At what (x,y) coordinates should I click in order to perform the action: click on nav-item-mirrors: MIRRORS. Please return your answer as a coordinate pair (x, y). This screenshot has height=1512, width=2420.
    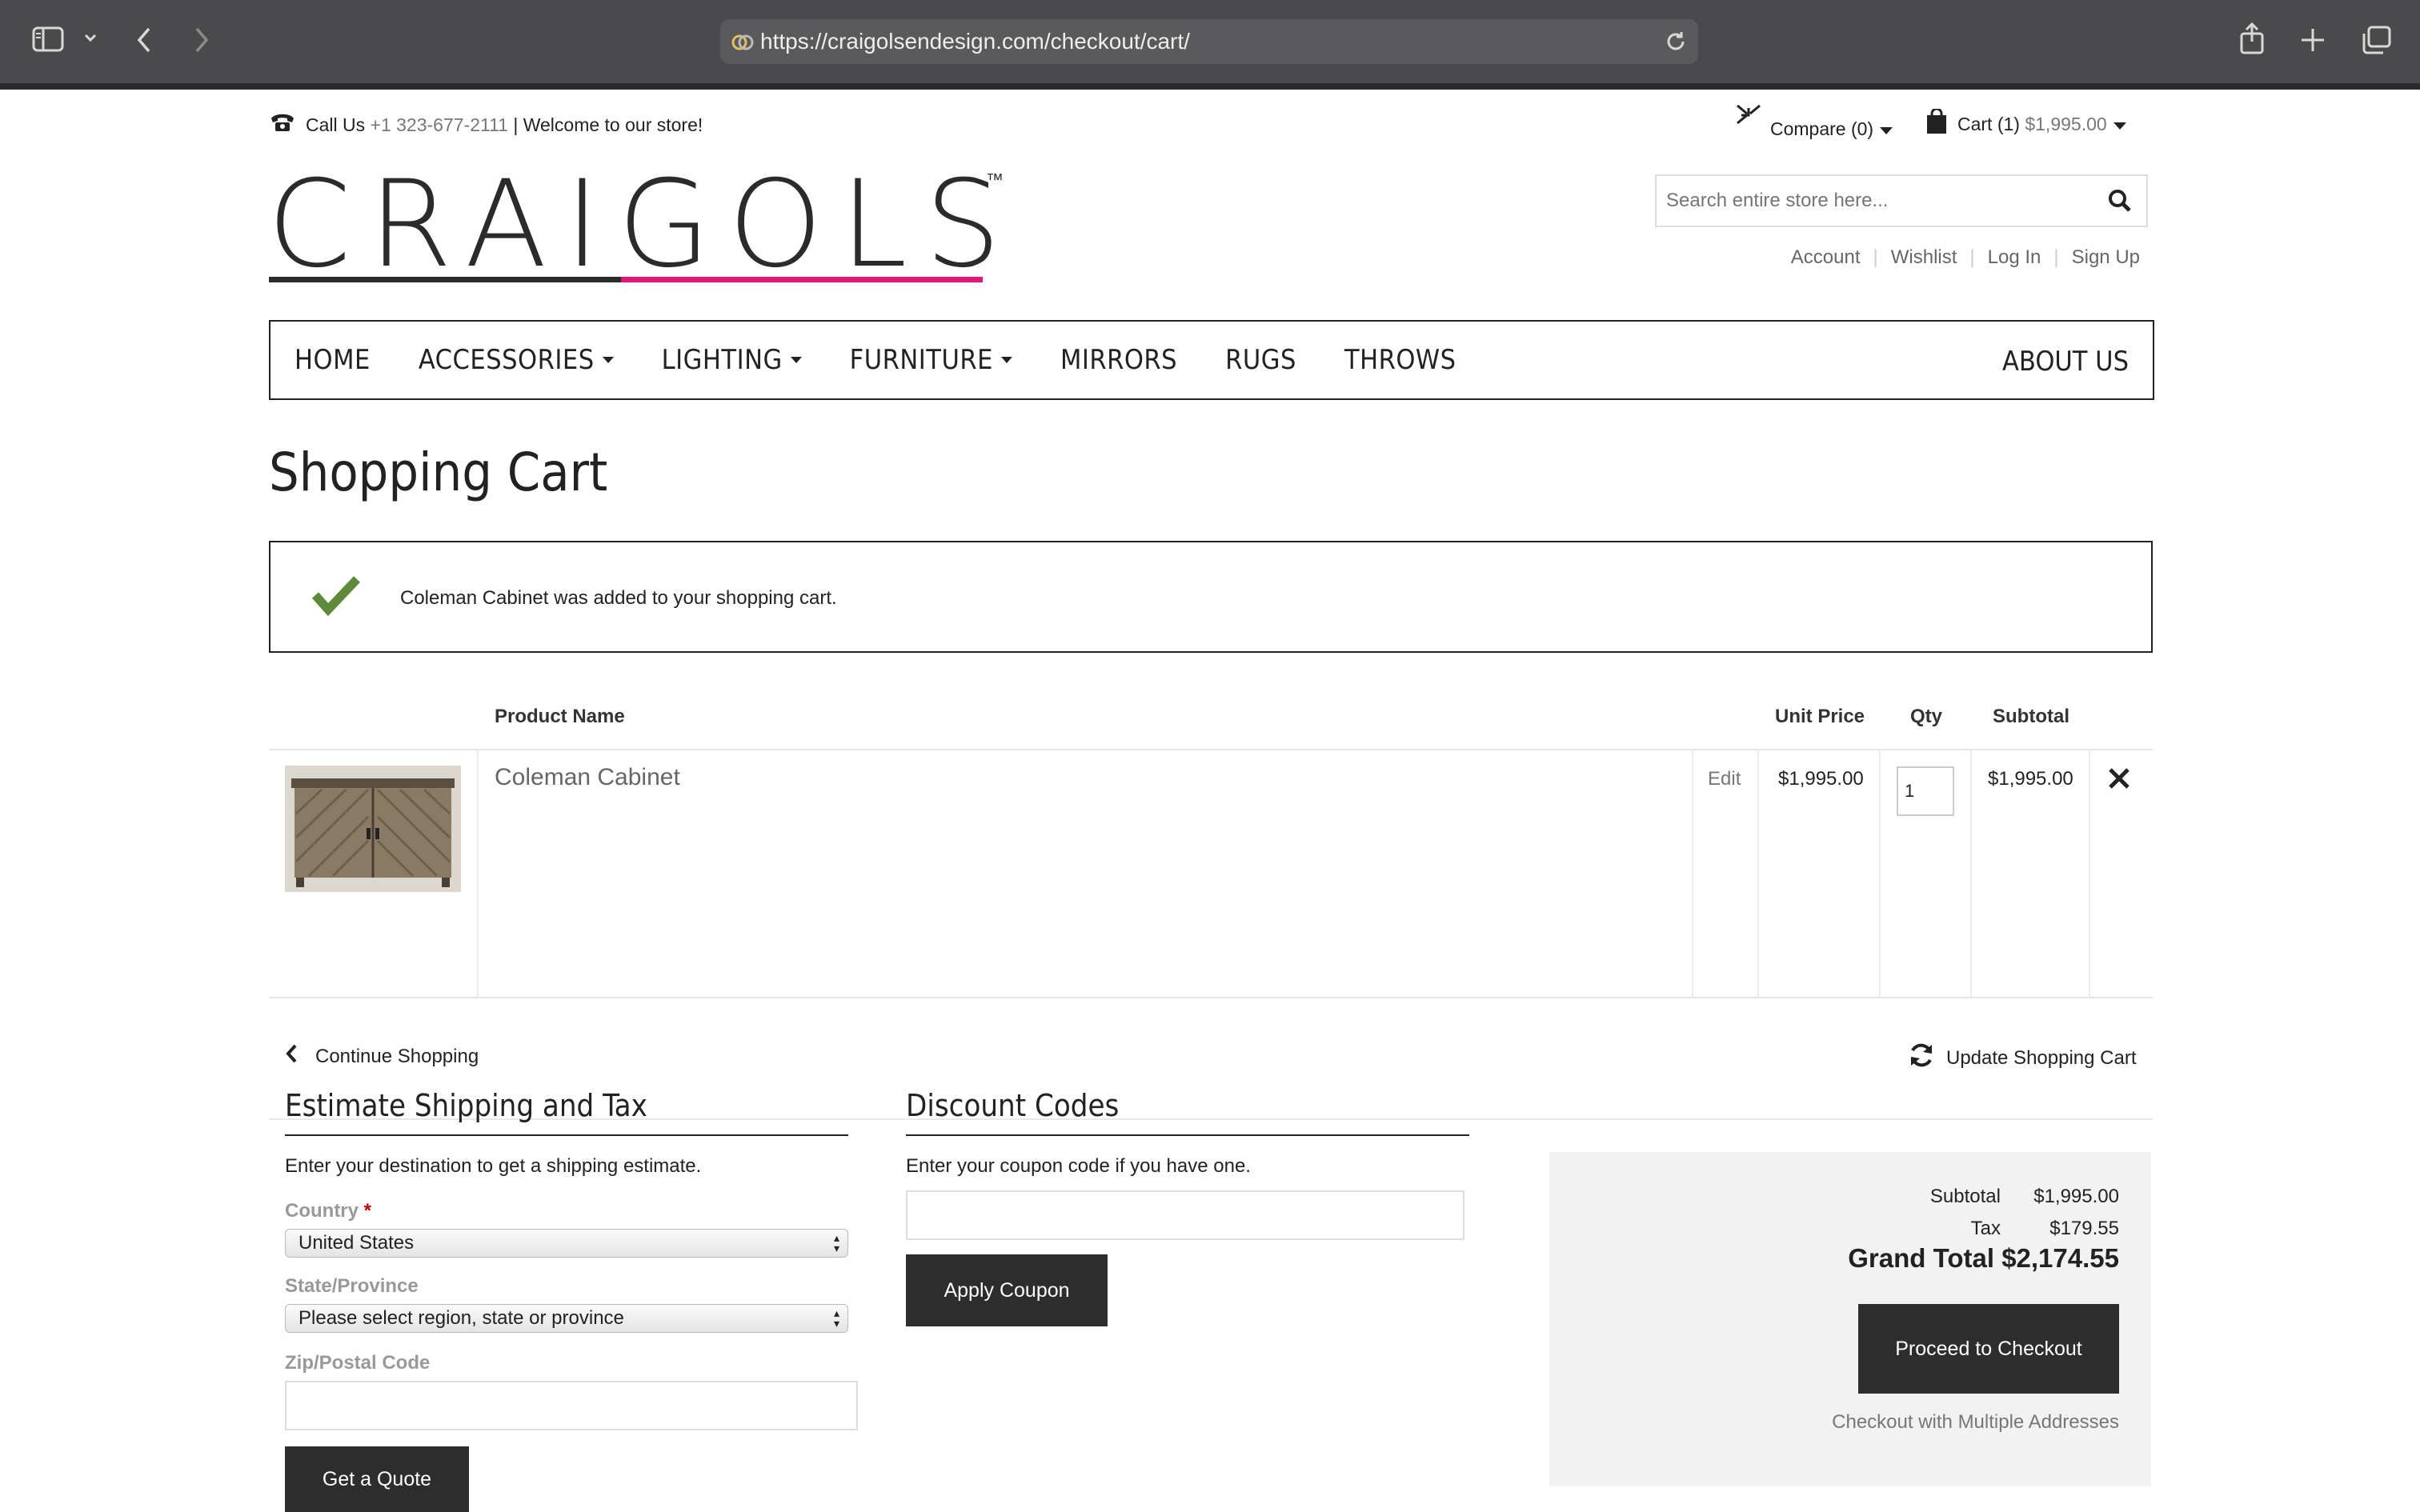
    Looking at the image, I should click on (1118, 360).